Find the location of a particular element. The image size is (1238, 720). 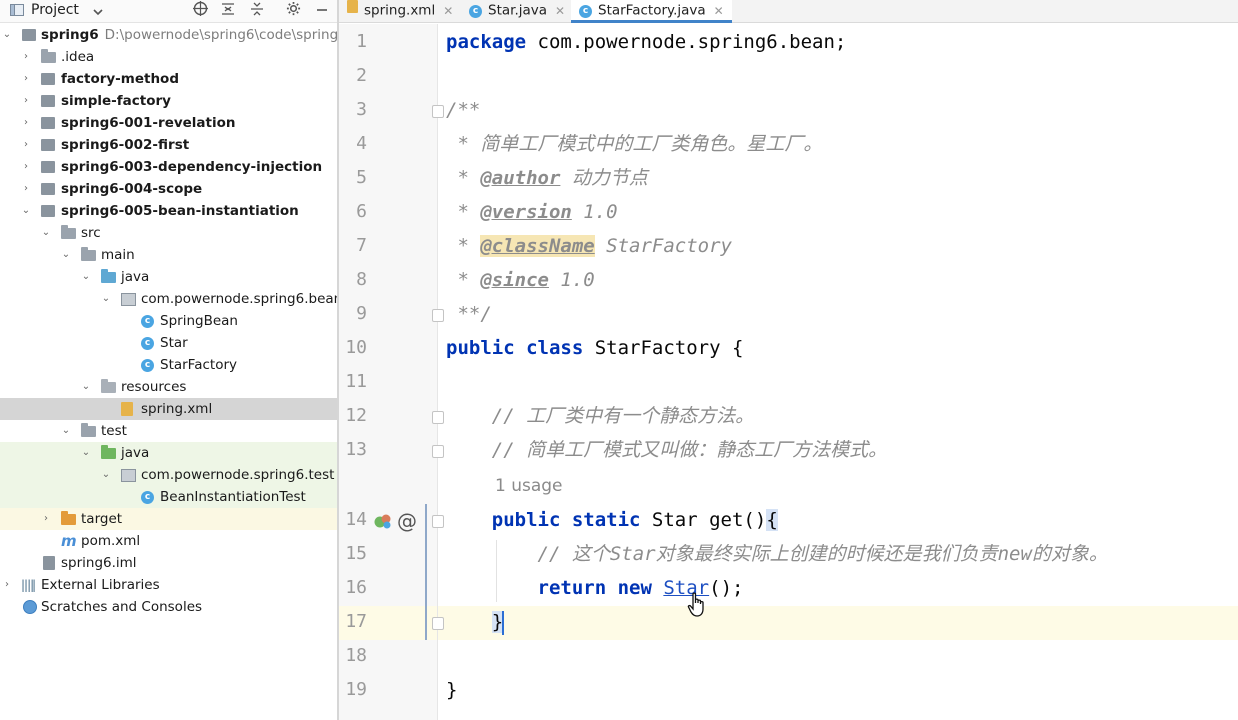

tree-item-main-java: ⌄ java is located at coordinates (168, 277).